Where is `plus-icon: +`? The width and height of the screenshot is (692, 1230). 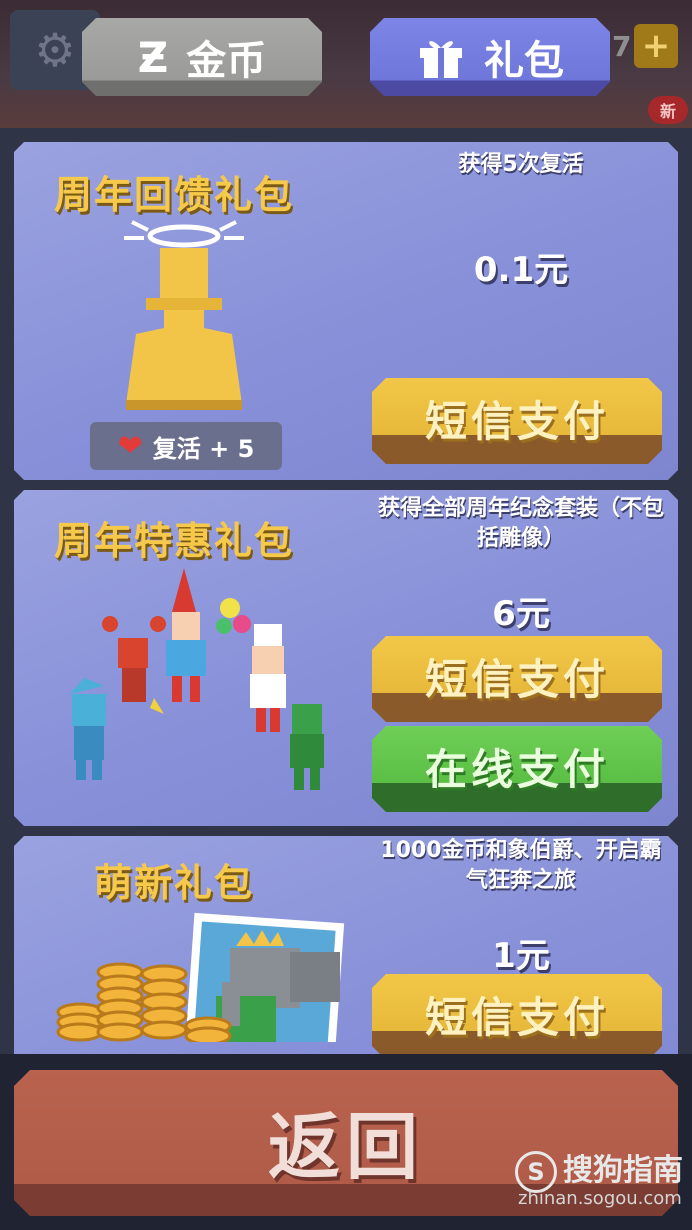 plus-icon: + is located at coordinates (656, 46).